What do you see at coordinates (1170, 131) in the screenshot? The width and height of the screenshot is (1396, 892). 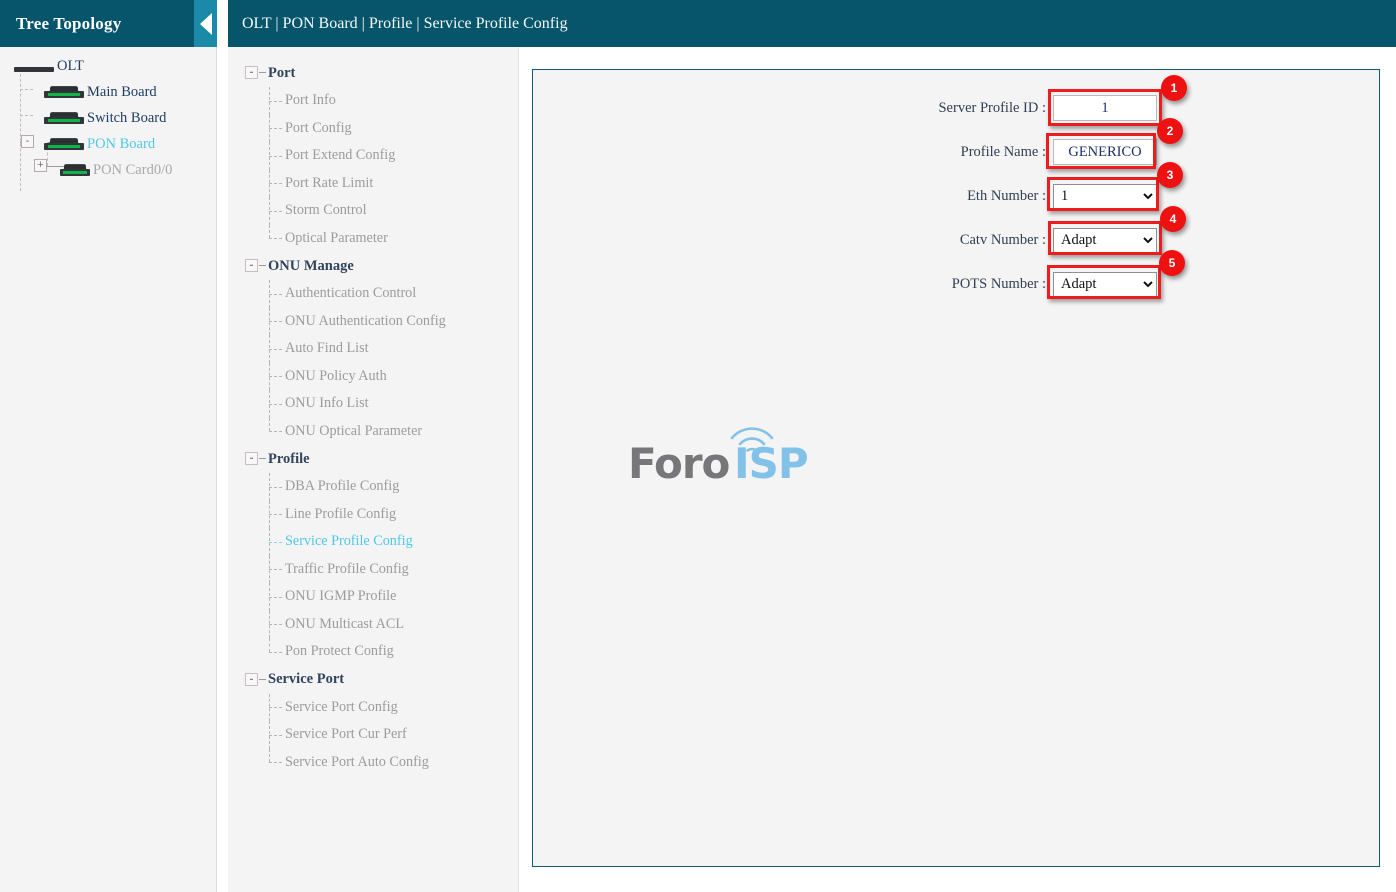 I see `annotation-badge-2: 2` at bounding box center [1170, 131].